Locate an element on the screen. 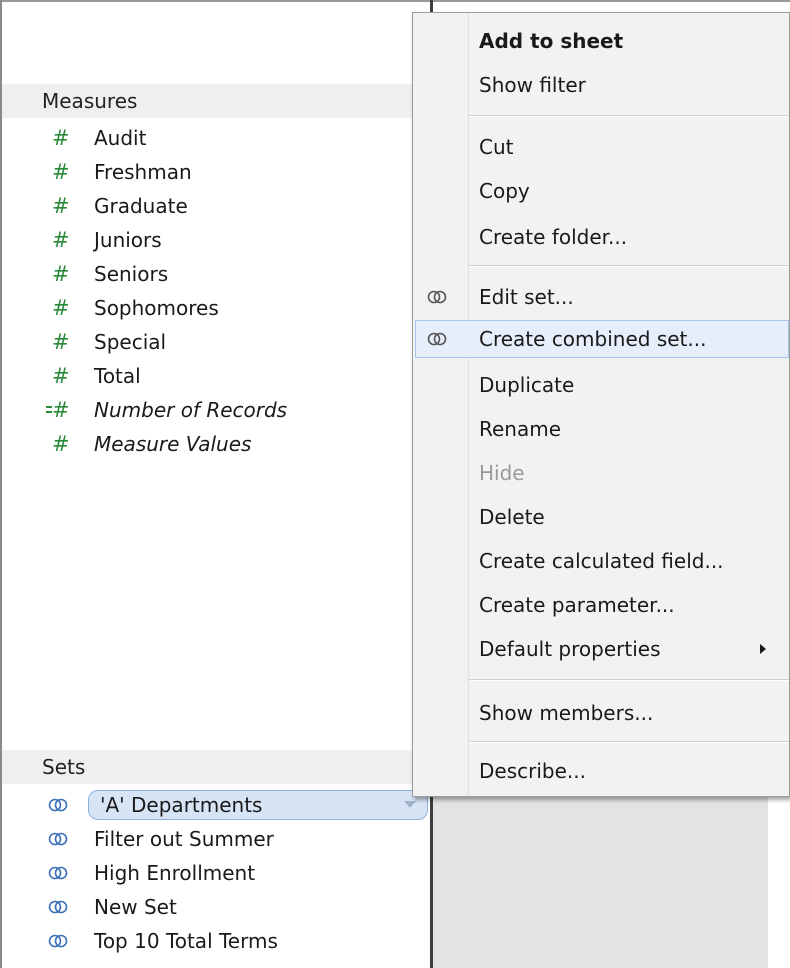 The height and width of the screenshot is (968, 790). set-item-filter-out-summer: Filter out Summer is located at coordinates (216, 839).